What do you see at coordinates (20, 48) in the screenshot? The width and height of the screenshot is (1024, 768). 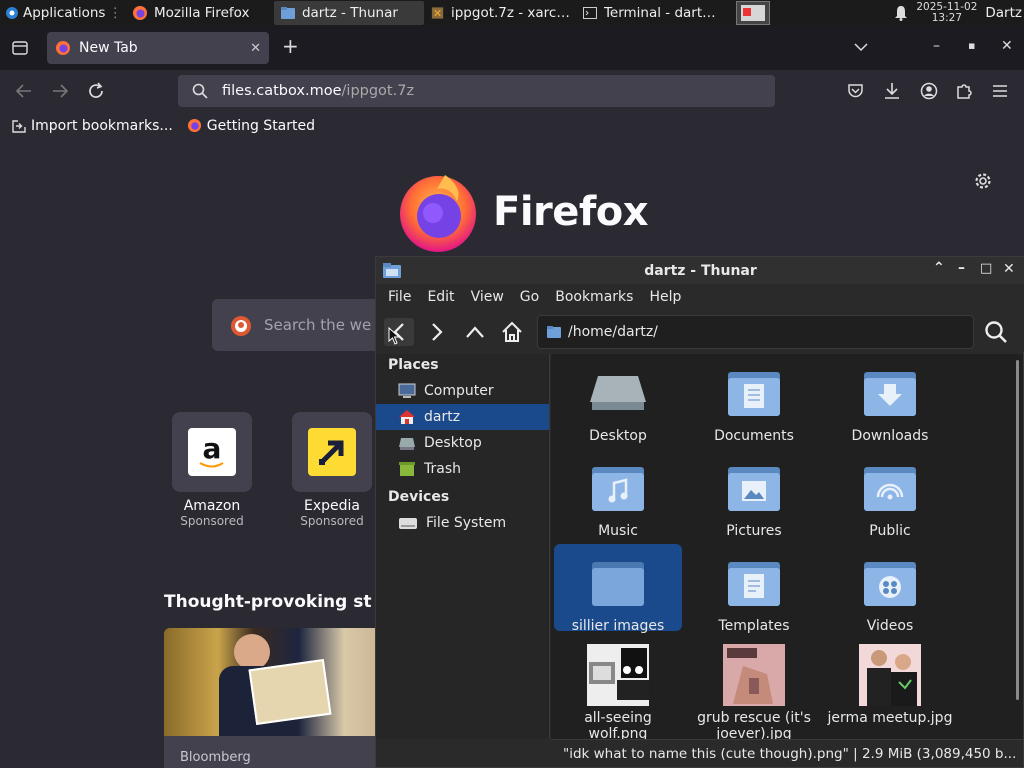 I see `firefox-view-icon` at bounding box center [20, 48].